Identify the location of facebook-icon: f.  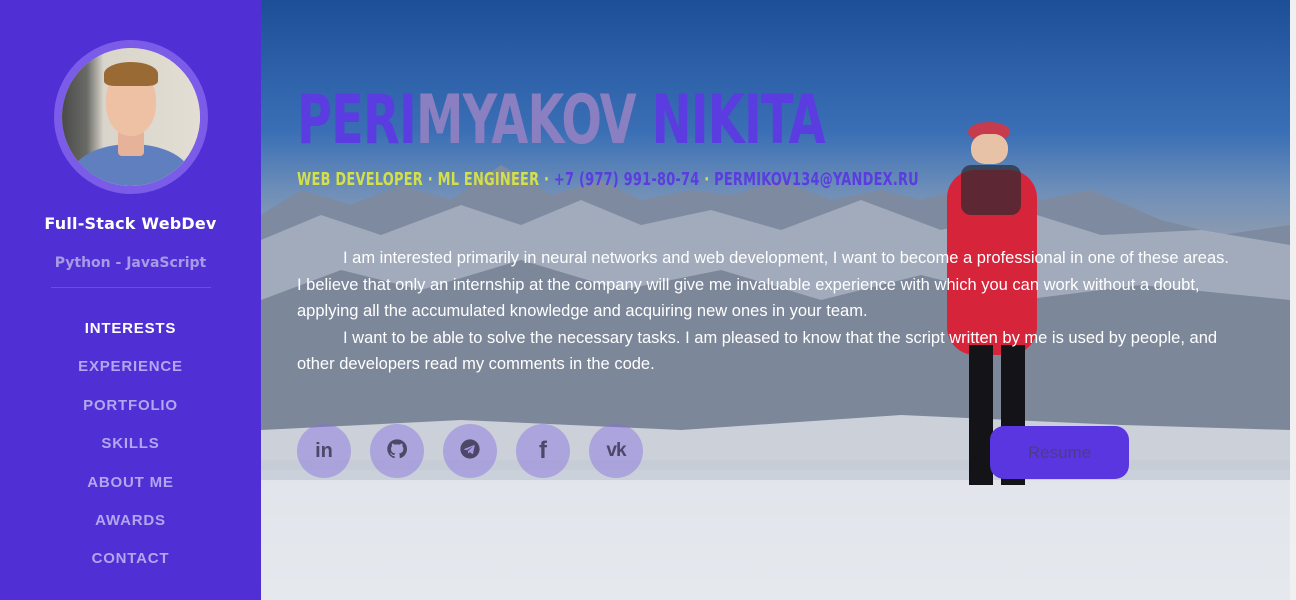
(543, 450).